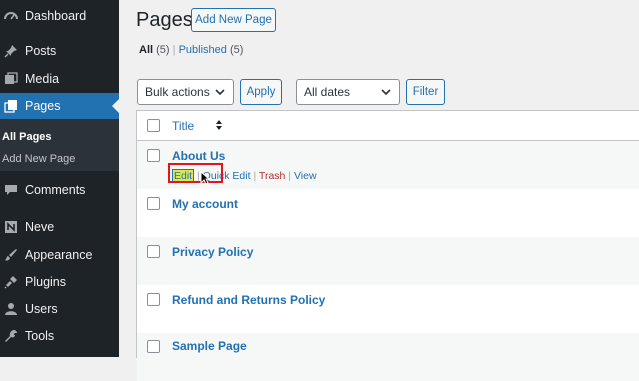  Describe the element at coordinates (195, 173) in the screenshot. I see `highlight-annotation` at that location.